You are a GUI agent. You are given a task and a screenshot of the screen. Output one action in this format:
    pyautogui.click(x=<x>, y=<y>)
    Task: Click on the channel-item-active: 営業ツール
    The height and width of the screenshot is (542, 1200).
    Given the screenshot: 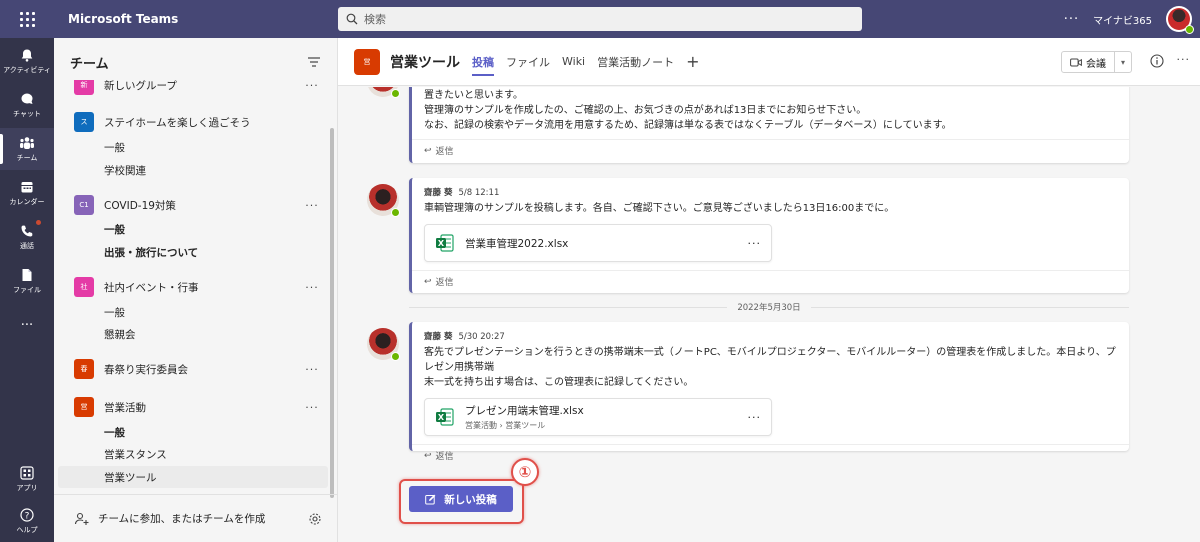 What is the action you would take?
    pyautogui.click(x=130, y=477)
    